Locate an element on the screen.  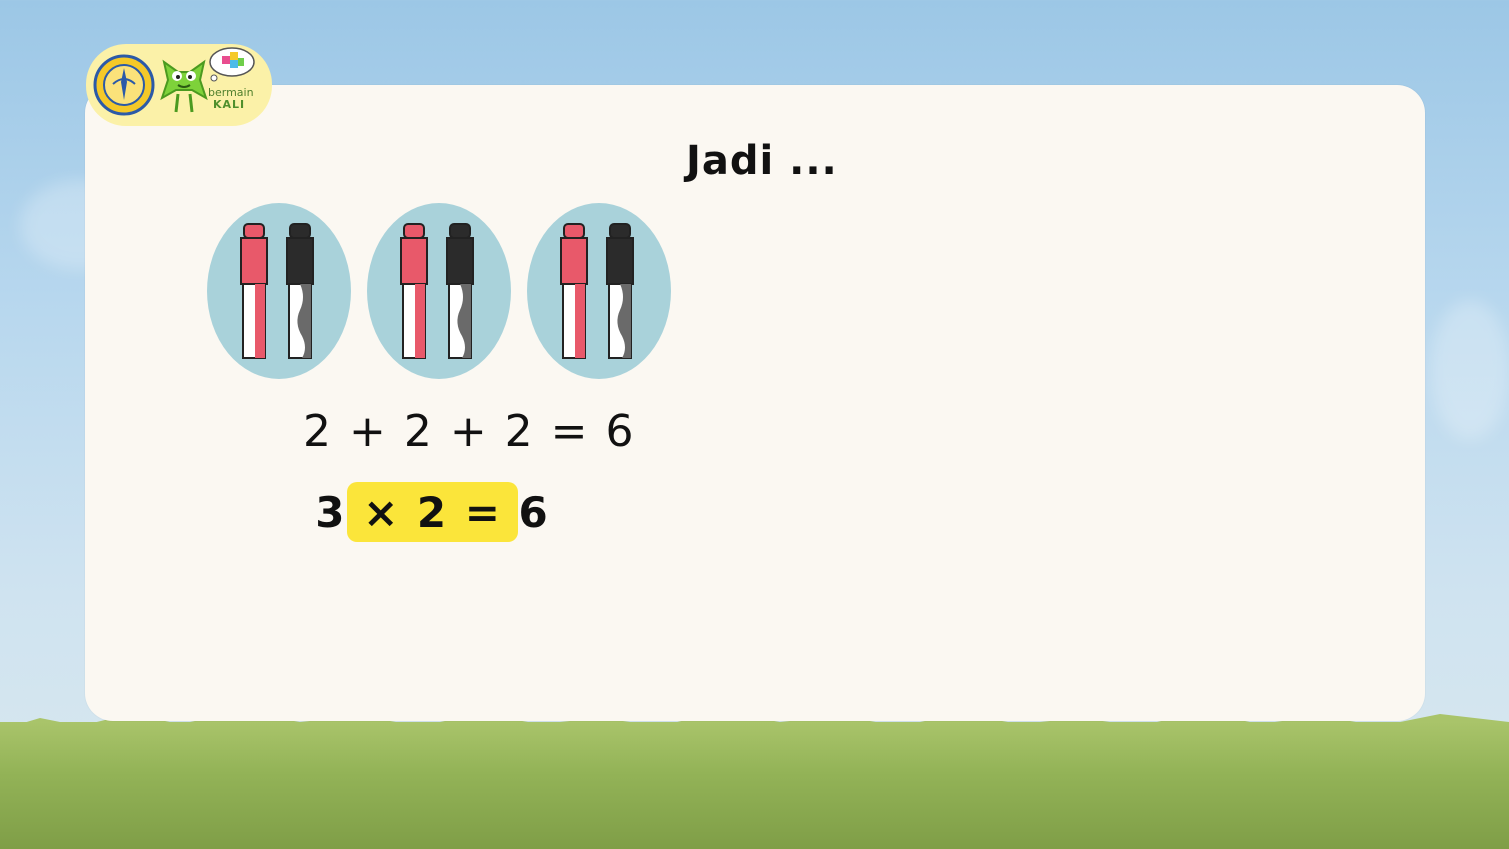
university-emblem-icon is located at coordinates (124, 85).